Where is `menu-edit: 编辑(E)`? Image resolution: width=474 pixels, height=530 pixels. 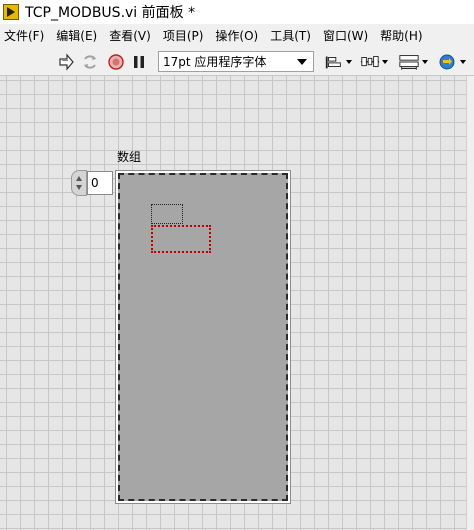
menu-edit: 编辑(E) is located at coordinates (76, 36).